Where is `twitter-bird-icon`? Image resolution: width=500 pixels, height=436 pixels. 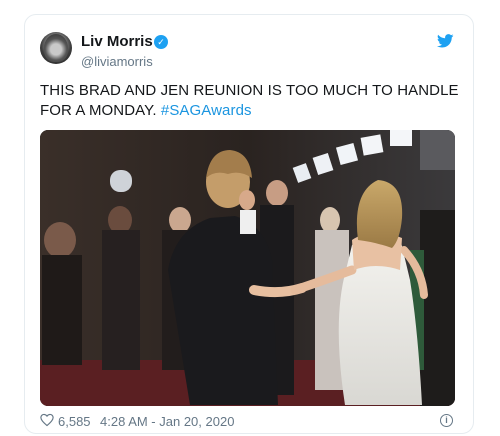
twitter-bird-icon is located at coordinates (445, 41).